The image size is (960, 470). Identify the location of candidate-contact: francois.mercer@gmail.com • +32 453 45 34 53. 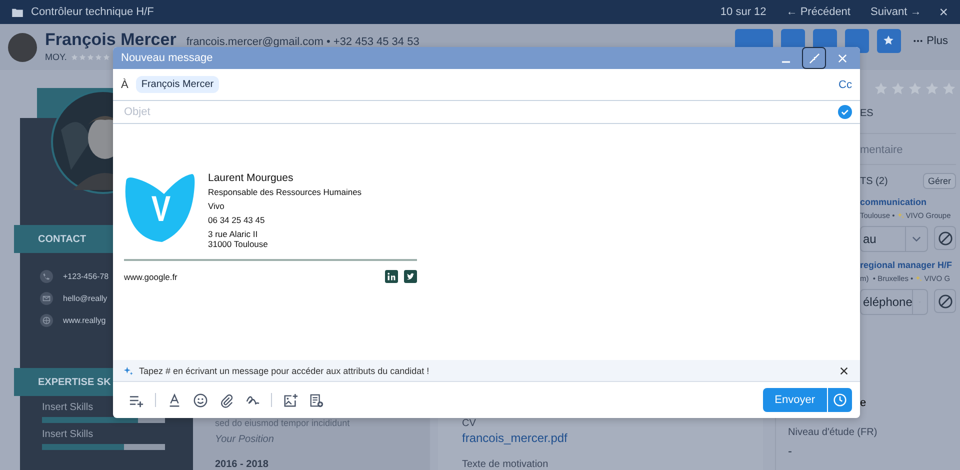
(303, 42).